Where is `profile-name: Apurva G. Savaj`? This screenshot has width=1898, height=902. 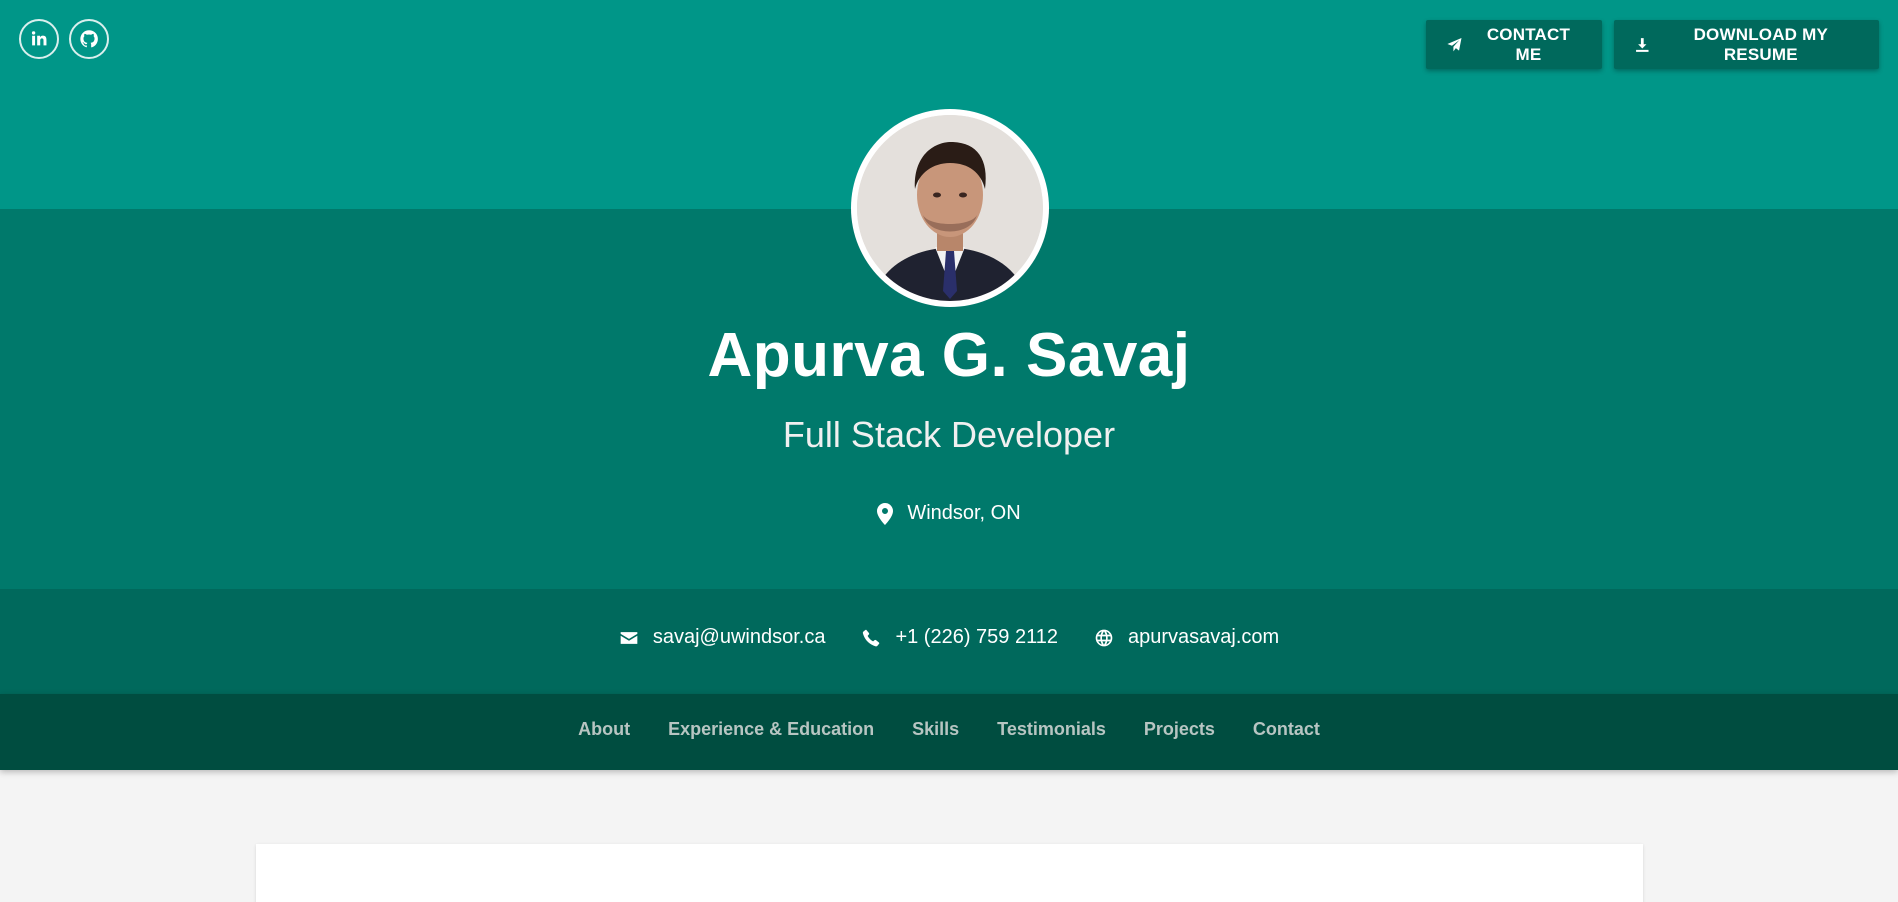 profile-name: Apurva G. Savaj is located at coordinates (949, 355).